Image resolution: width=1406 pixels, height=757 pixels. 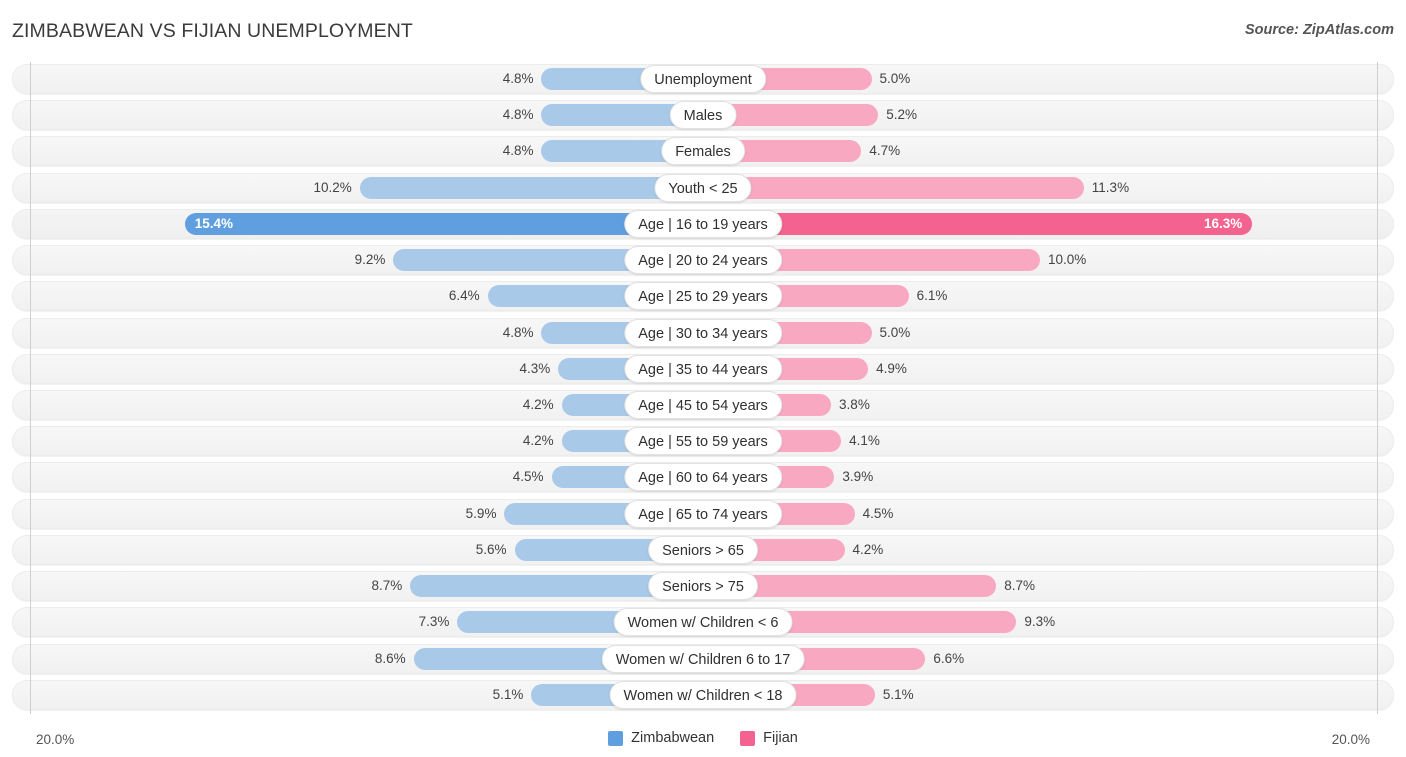 What do you see at coordinates (780, 738) in the screenshot?
I see `legend-label: Fijian` at bounding box center [780, 738].